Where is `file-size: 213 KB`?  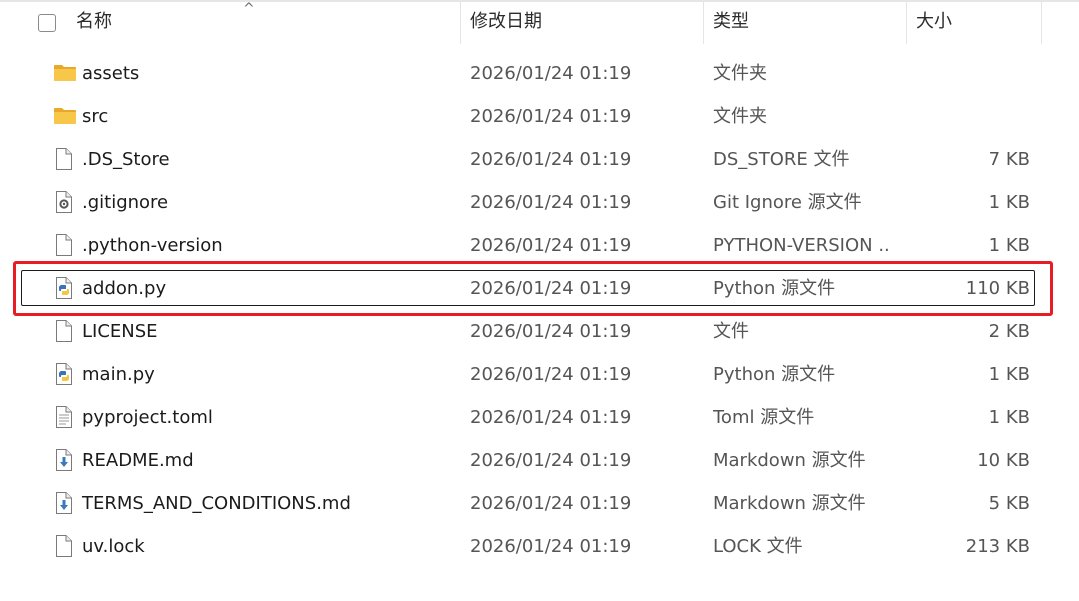 file-size: 213 KB is located at coordinates (997, 546).